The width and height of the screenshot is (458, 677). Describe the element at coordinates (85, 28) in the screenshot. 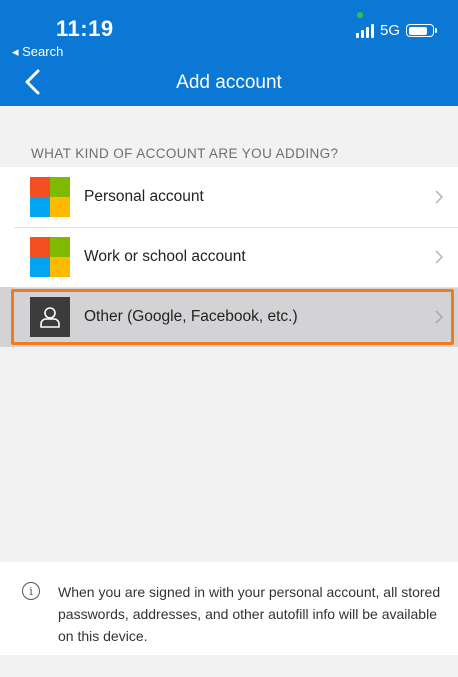

I see `status-time: 11:19` at that location.